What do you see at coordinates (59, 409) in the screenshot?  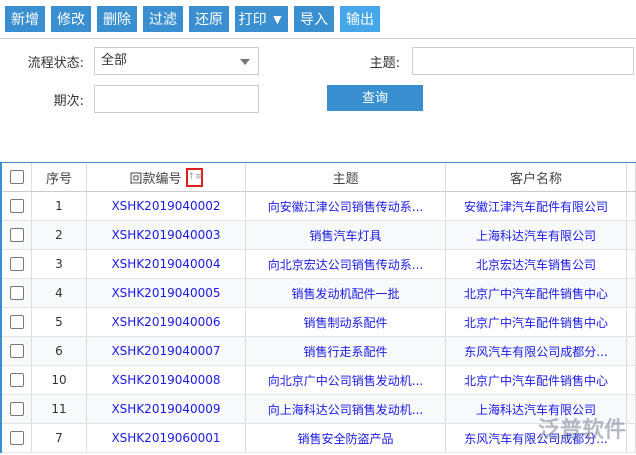 I see `cell-no: 11` at bounding box center [59, 409].